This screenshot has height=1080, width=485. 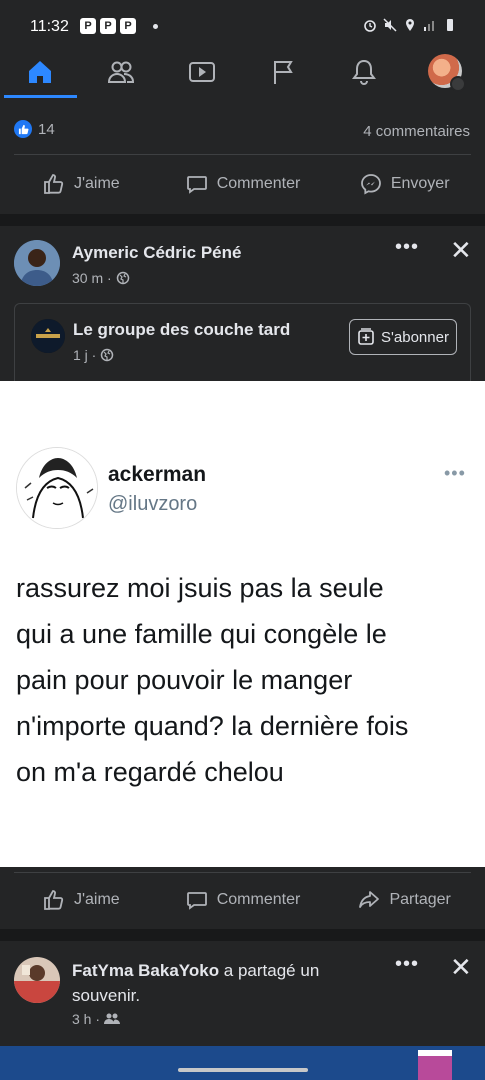 I want to click on hide-post-button: ✕, so click(x=461, y=250).